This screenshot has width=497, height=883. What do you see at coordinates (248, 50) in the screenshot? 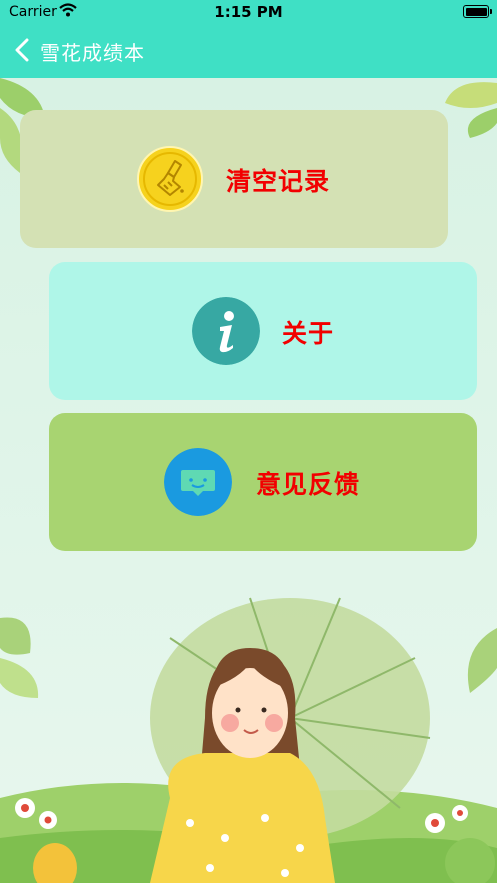
I see `navigation-bar: 雪花成绩本` at bounding box center [248, 50].